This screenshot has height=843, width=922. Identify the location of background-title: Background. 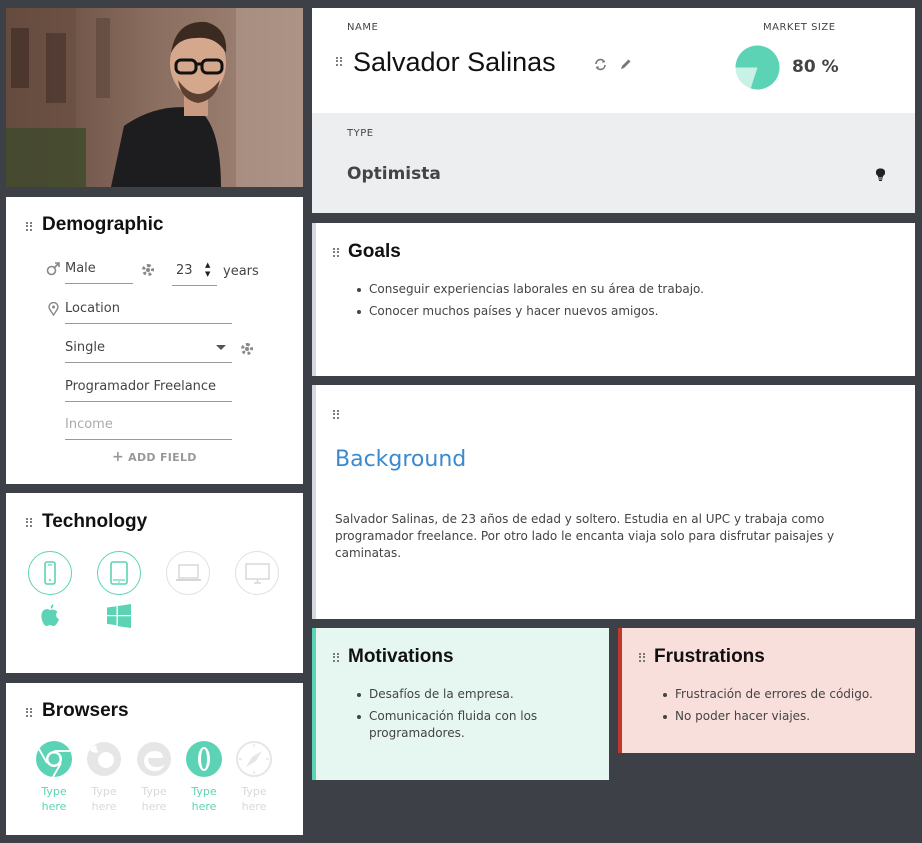
(400, 459).